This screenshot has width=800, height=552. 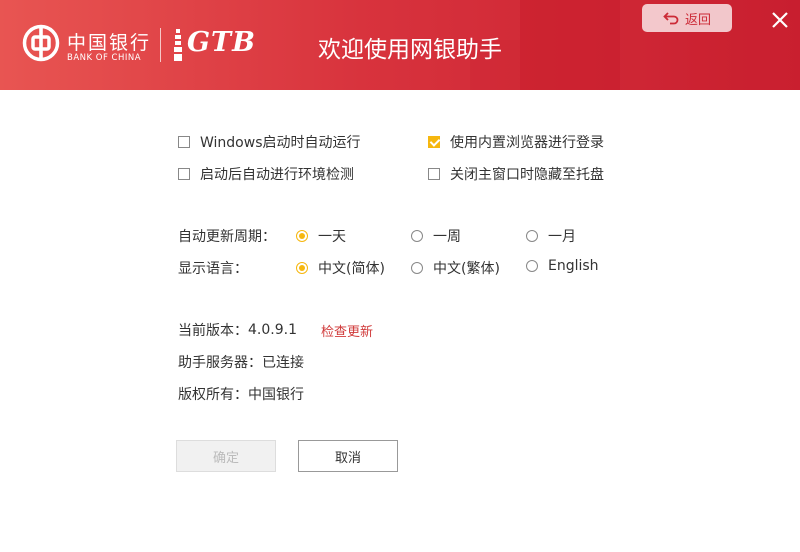 I want to click on copyright-label: 版权所有：, so click(x=213, y=395).